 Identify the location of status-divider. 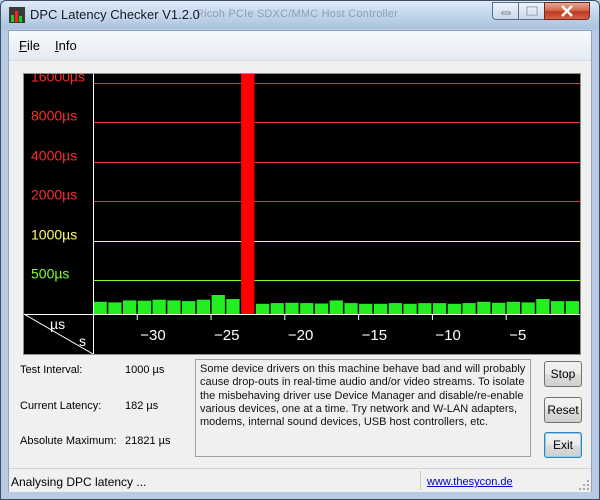
(420, 480).